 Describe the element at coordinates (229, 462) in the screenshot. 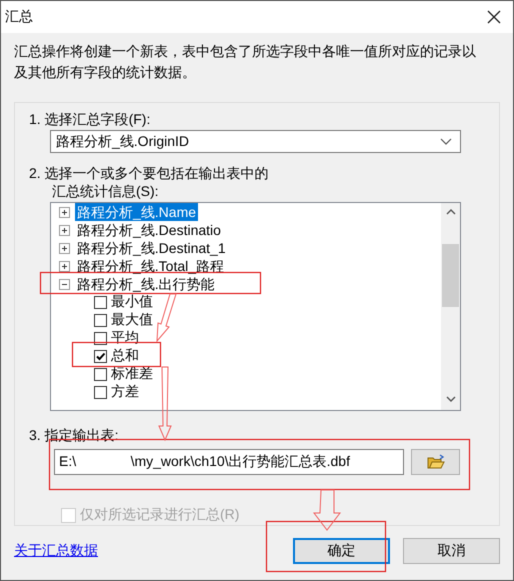

I see `output-path-field: E:\ \my_work\ch10\出行势能汇总表.dbf` at that location.